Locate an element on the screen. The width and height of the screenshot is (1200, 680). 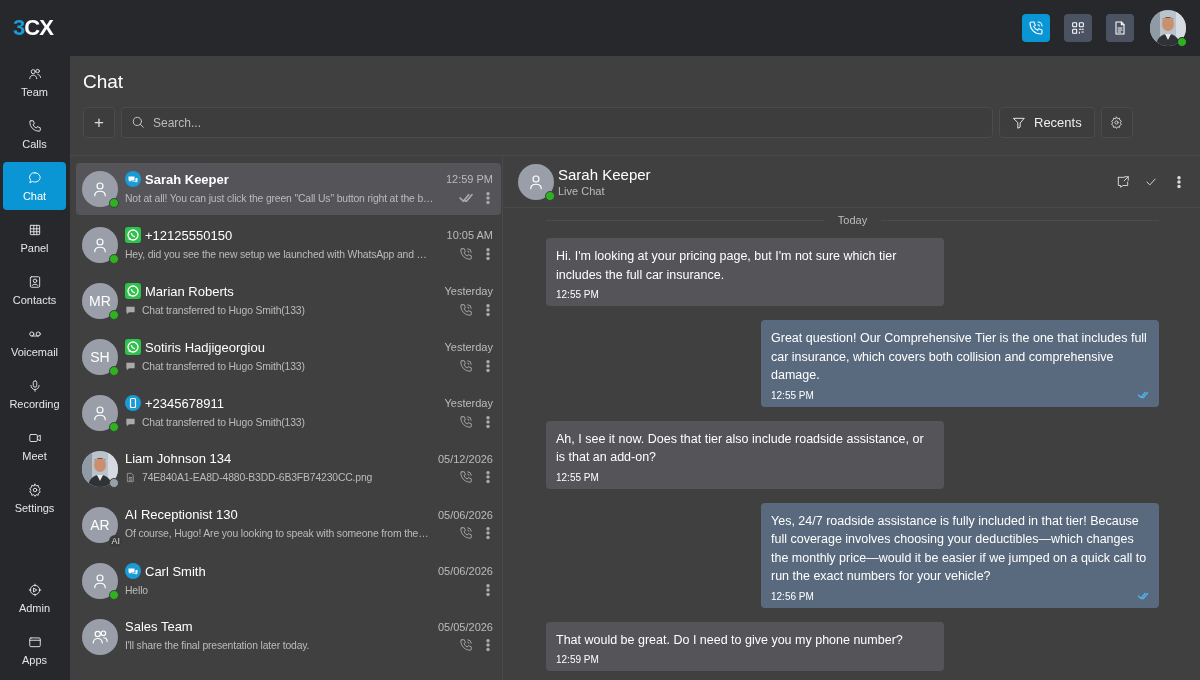
message-time: 10:05 AM is located at coordinates (469, 235).